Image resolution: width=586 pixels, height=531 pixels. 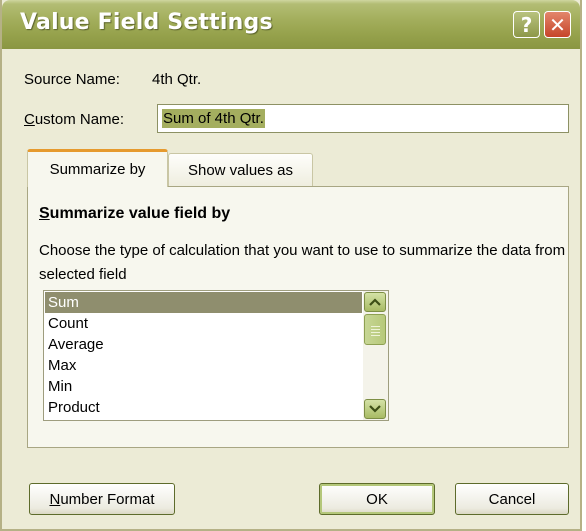 I want to click on number-format-button: Number Format, so click(x=102, y=499).